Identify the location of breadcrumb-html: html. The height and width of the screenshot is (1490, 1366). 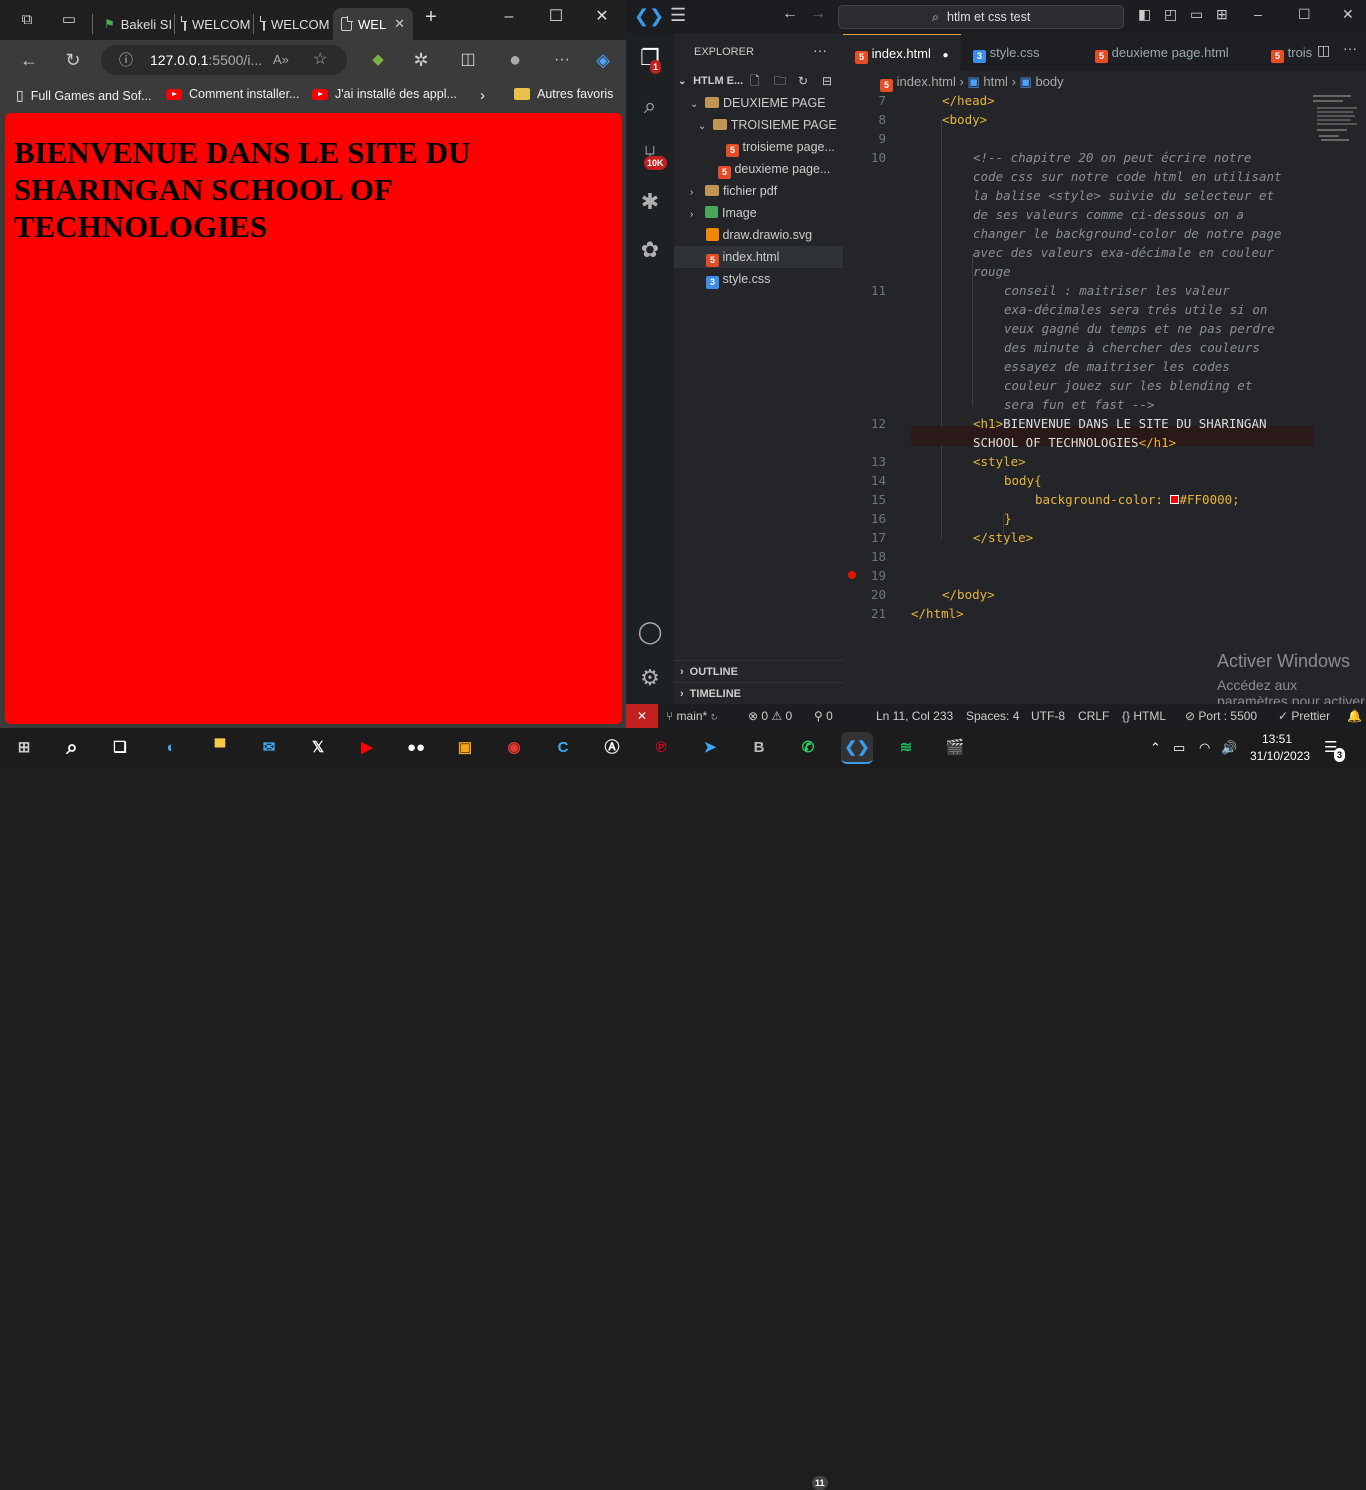
(995, 81).